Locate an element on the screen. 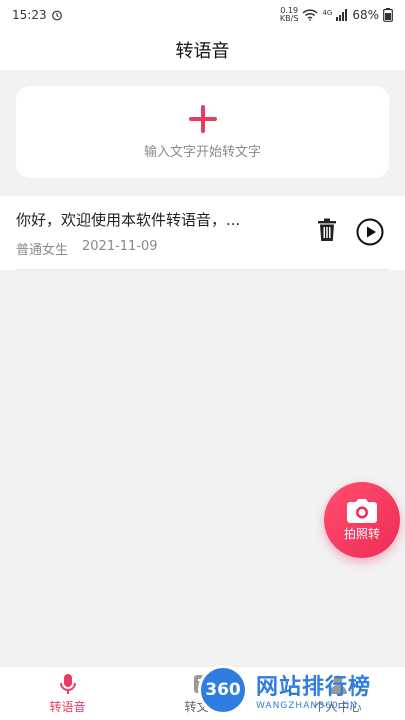 The image size is (405, 720). play-icon is located at coordinates (370, 232).